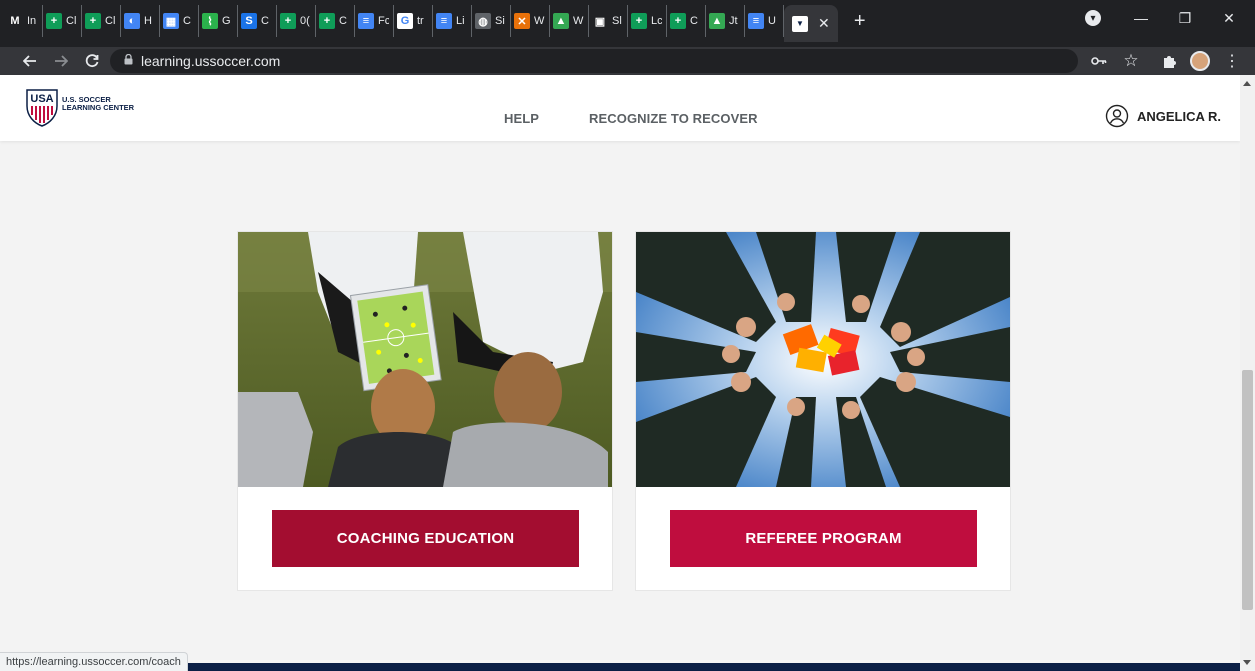  I want to click on profile-avatar, so click(1200, 61).